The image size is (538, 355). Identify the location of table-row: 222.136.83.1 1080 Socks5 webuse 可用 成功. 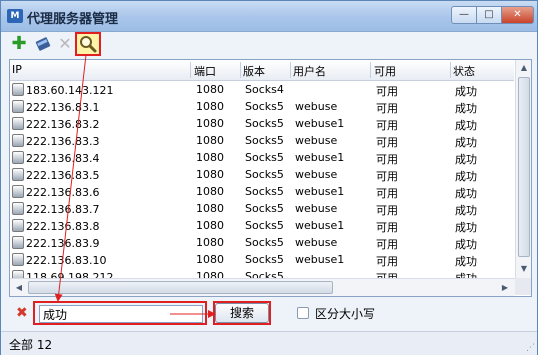
(262, 106).